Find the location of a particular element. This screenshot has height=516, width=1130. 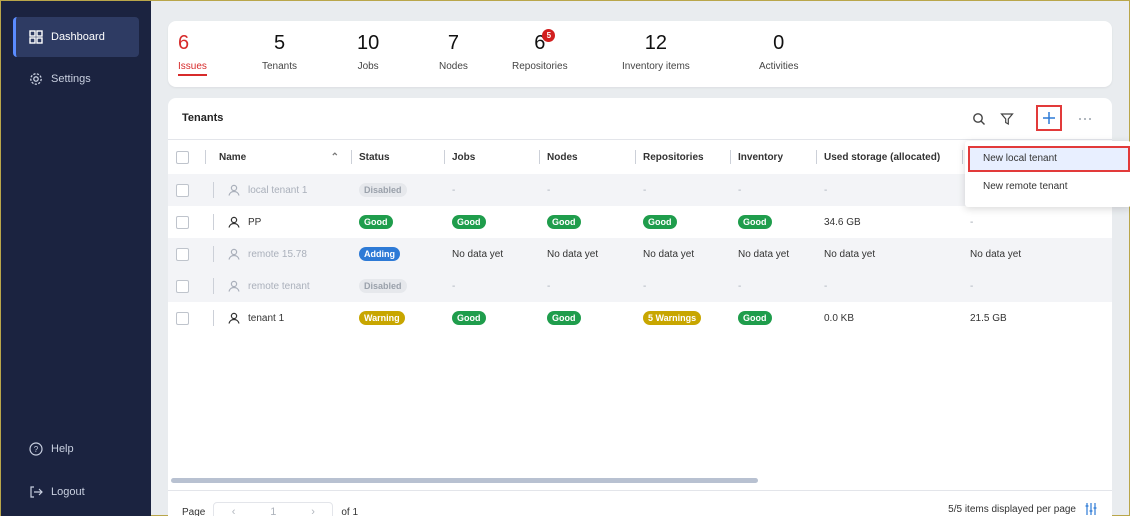

sidebar-item-settings: Settings is located at coordinates (76, 79).